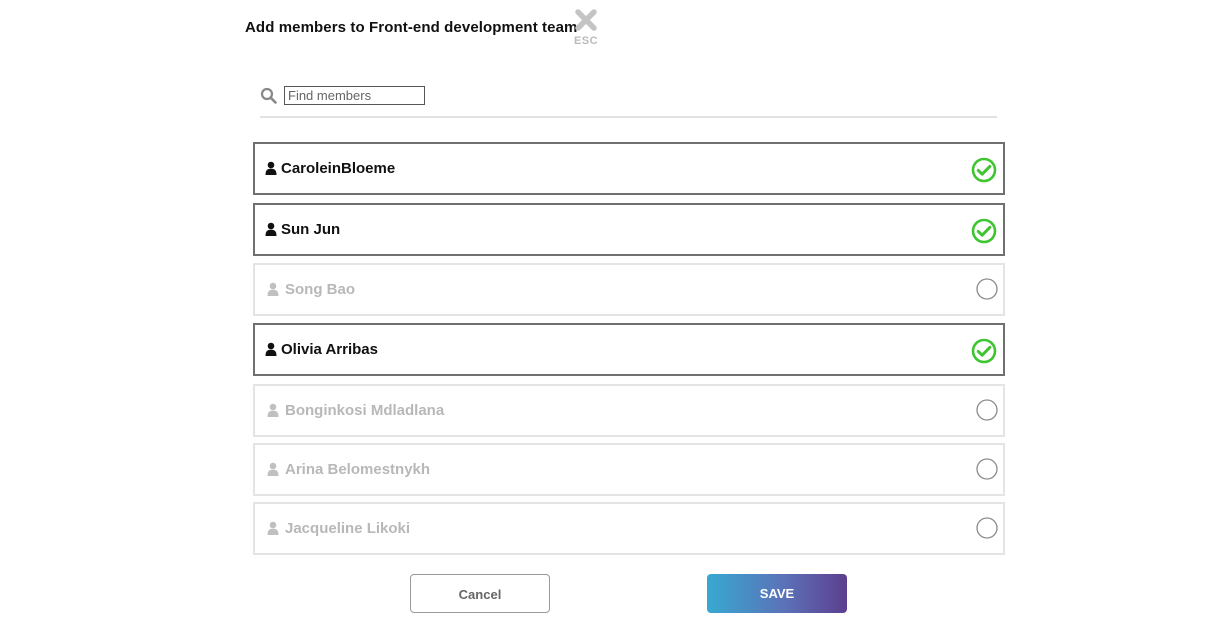 This screenshot has height=619, width=1223. What do you see at coordinates (629, 168) in the screenshot?
I see `member-row: CaroleinBloeme` at bounding box center [629, 168].